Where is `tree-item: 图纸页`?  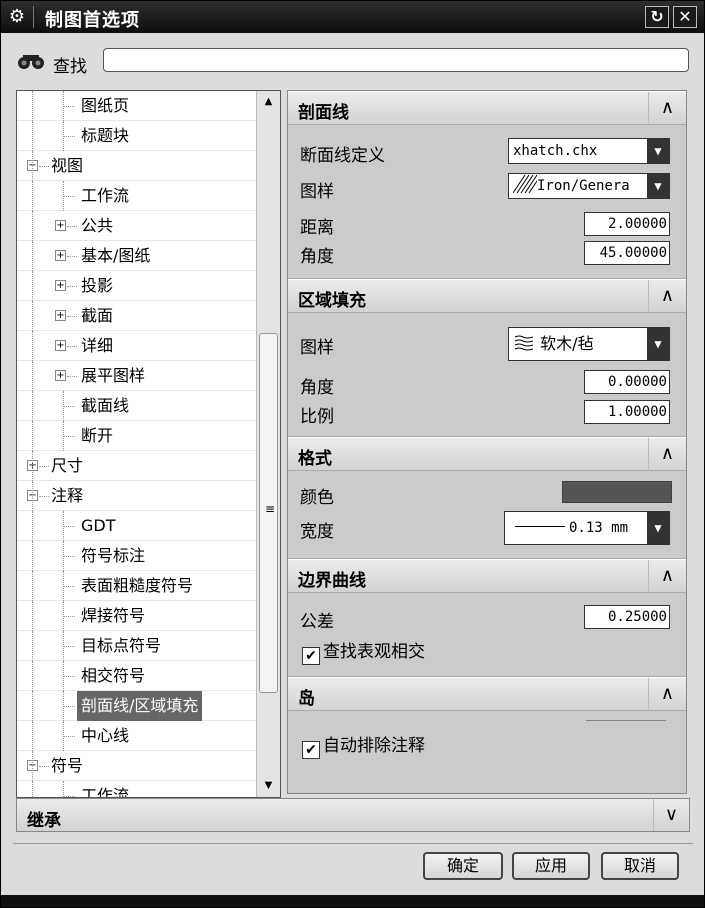
tree-item: 图纸页 is located at coordinates (137, 106).